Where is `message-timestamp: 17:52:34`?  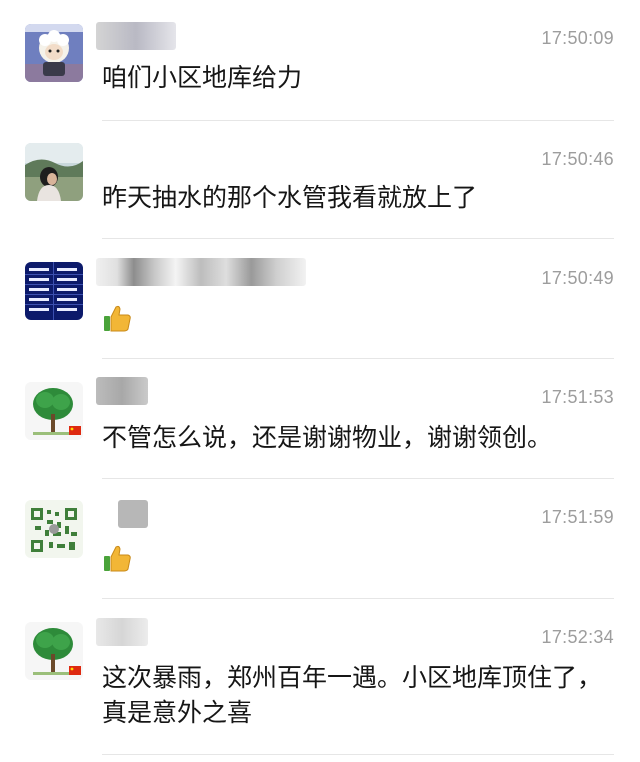 message-timestamp: 17:52:34 is located at coordinates (577, 637).